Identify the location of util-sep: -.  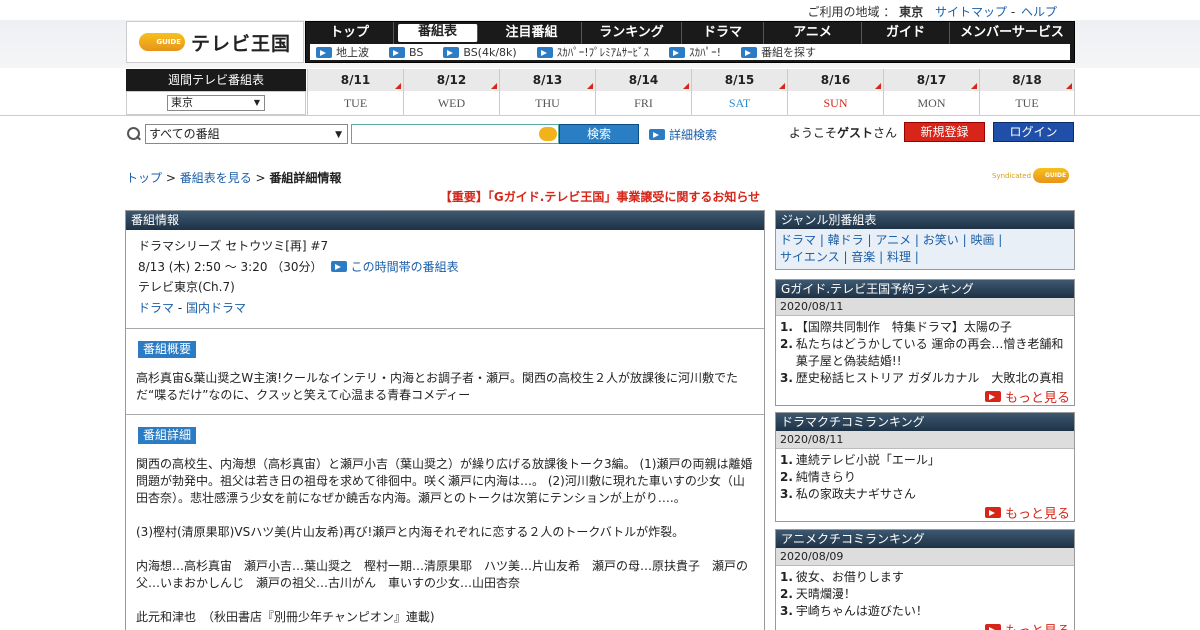
(1013, 12).